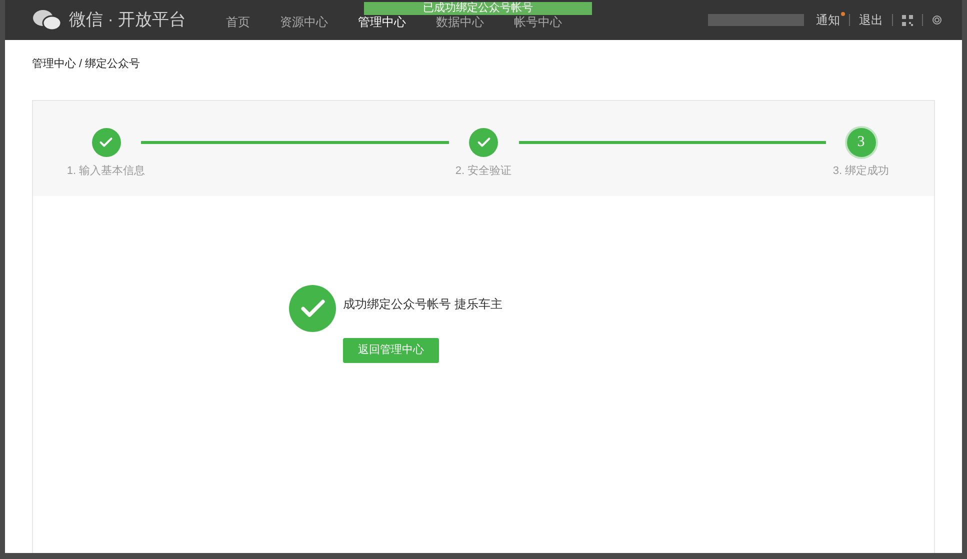  I want to click on logout-link: 退出, so click(871, 20).